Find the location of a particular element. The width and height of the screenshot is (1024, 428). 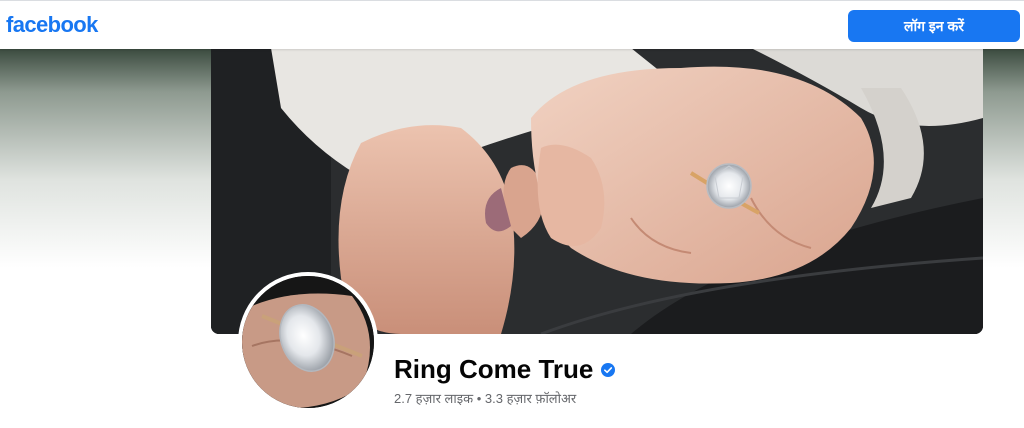

profile-picture-image is located at coordinates (308, 342).